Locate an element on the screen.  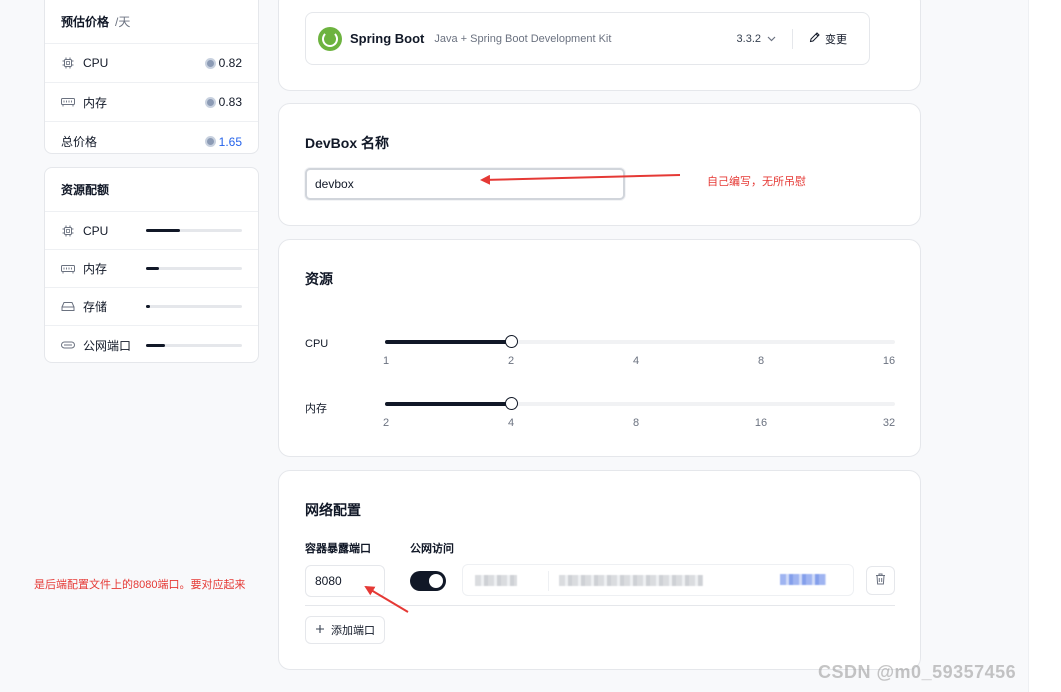
quota-bar-storage is located at coordinates (194, 306).